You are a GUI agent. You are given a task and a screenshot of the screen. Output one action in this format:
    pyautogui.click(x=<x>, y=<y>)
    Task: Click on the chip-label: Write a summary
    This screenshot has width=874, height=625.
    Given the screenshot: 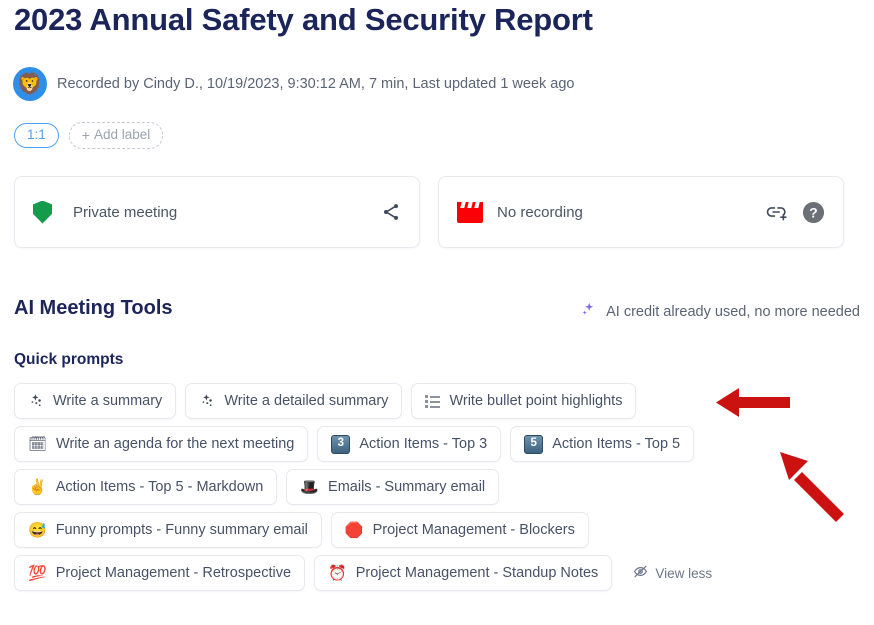 What is the action you would take?
    pyautogui.click(x=108, y=401)
    